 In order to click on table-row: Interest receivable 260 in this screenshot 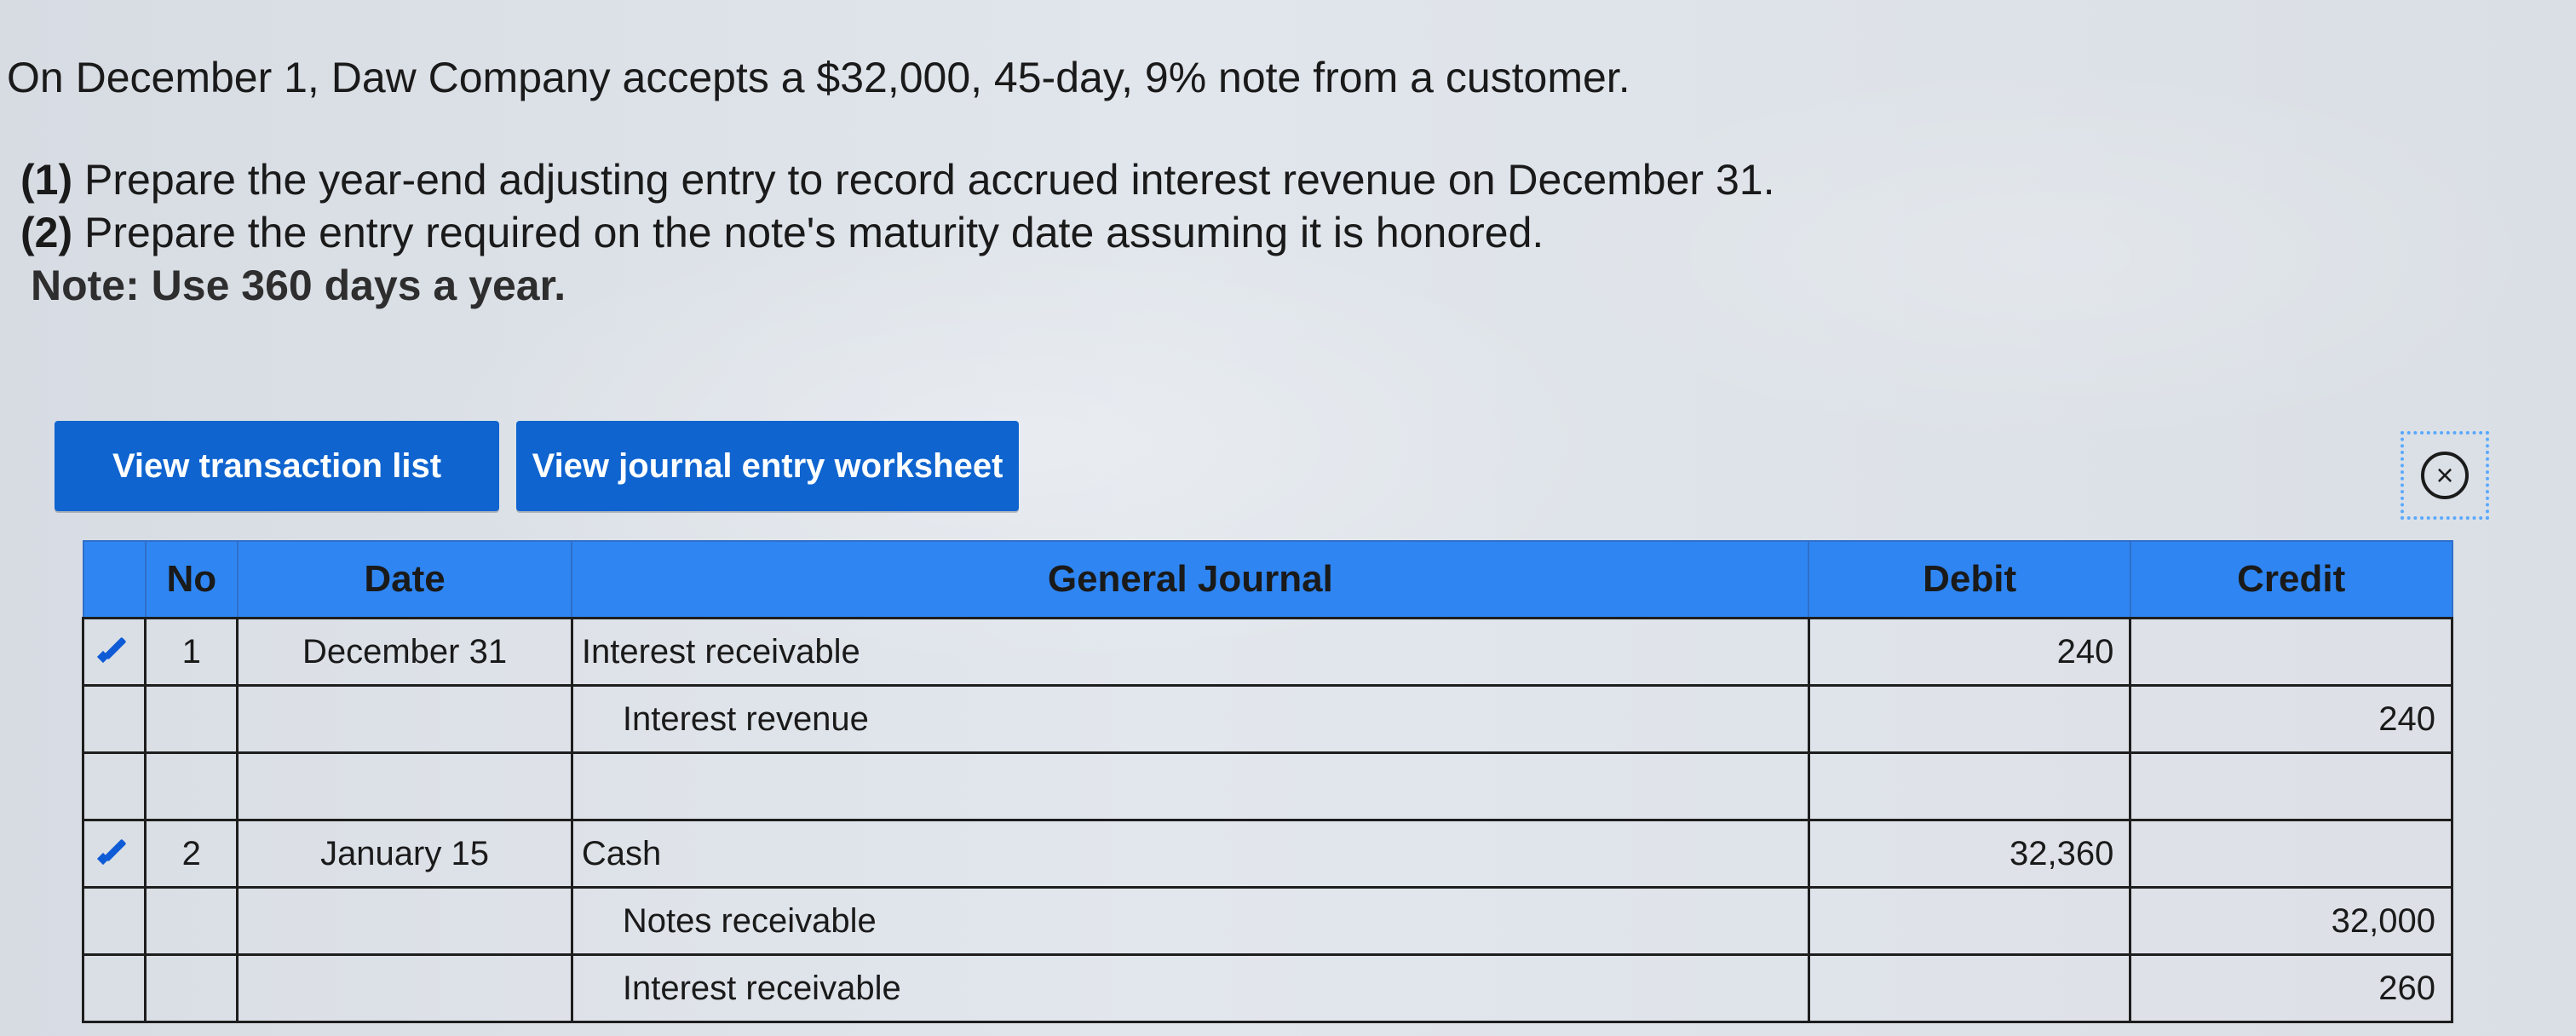, I will do `click(1267, 988)`.